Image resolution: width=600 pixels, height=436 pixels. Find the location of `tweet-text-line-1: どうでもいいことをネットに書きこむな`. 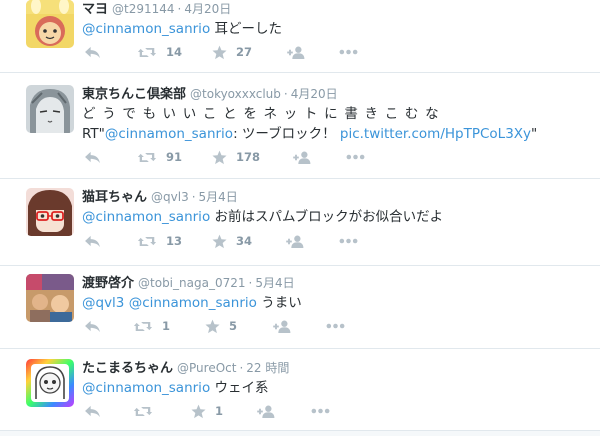

tweet-text-line-1: どうでもいいことをネットに書きこむな is located at coordinates (264, 114).